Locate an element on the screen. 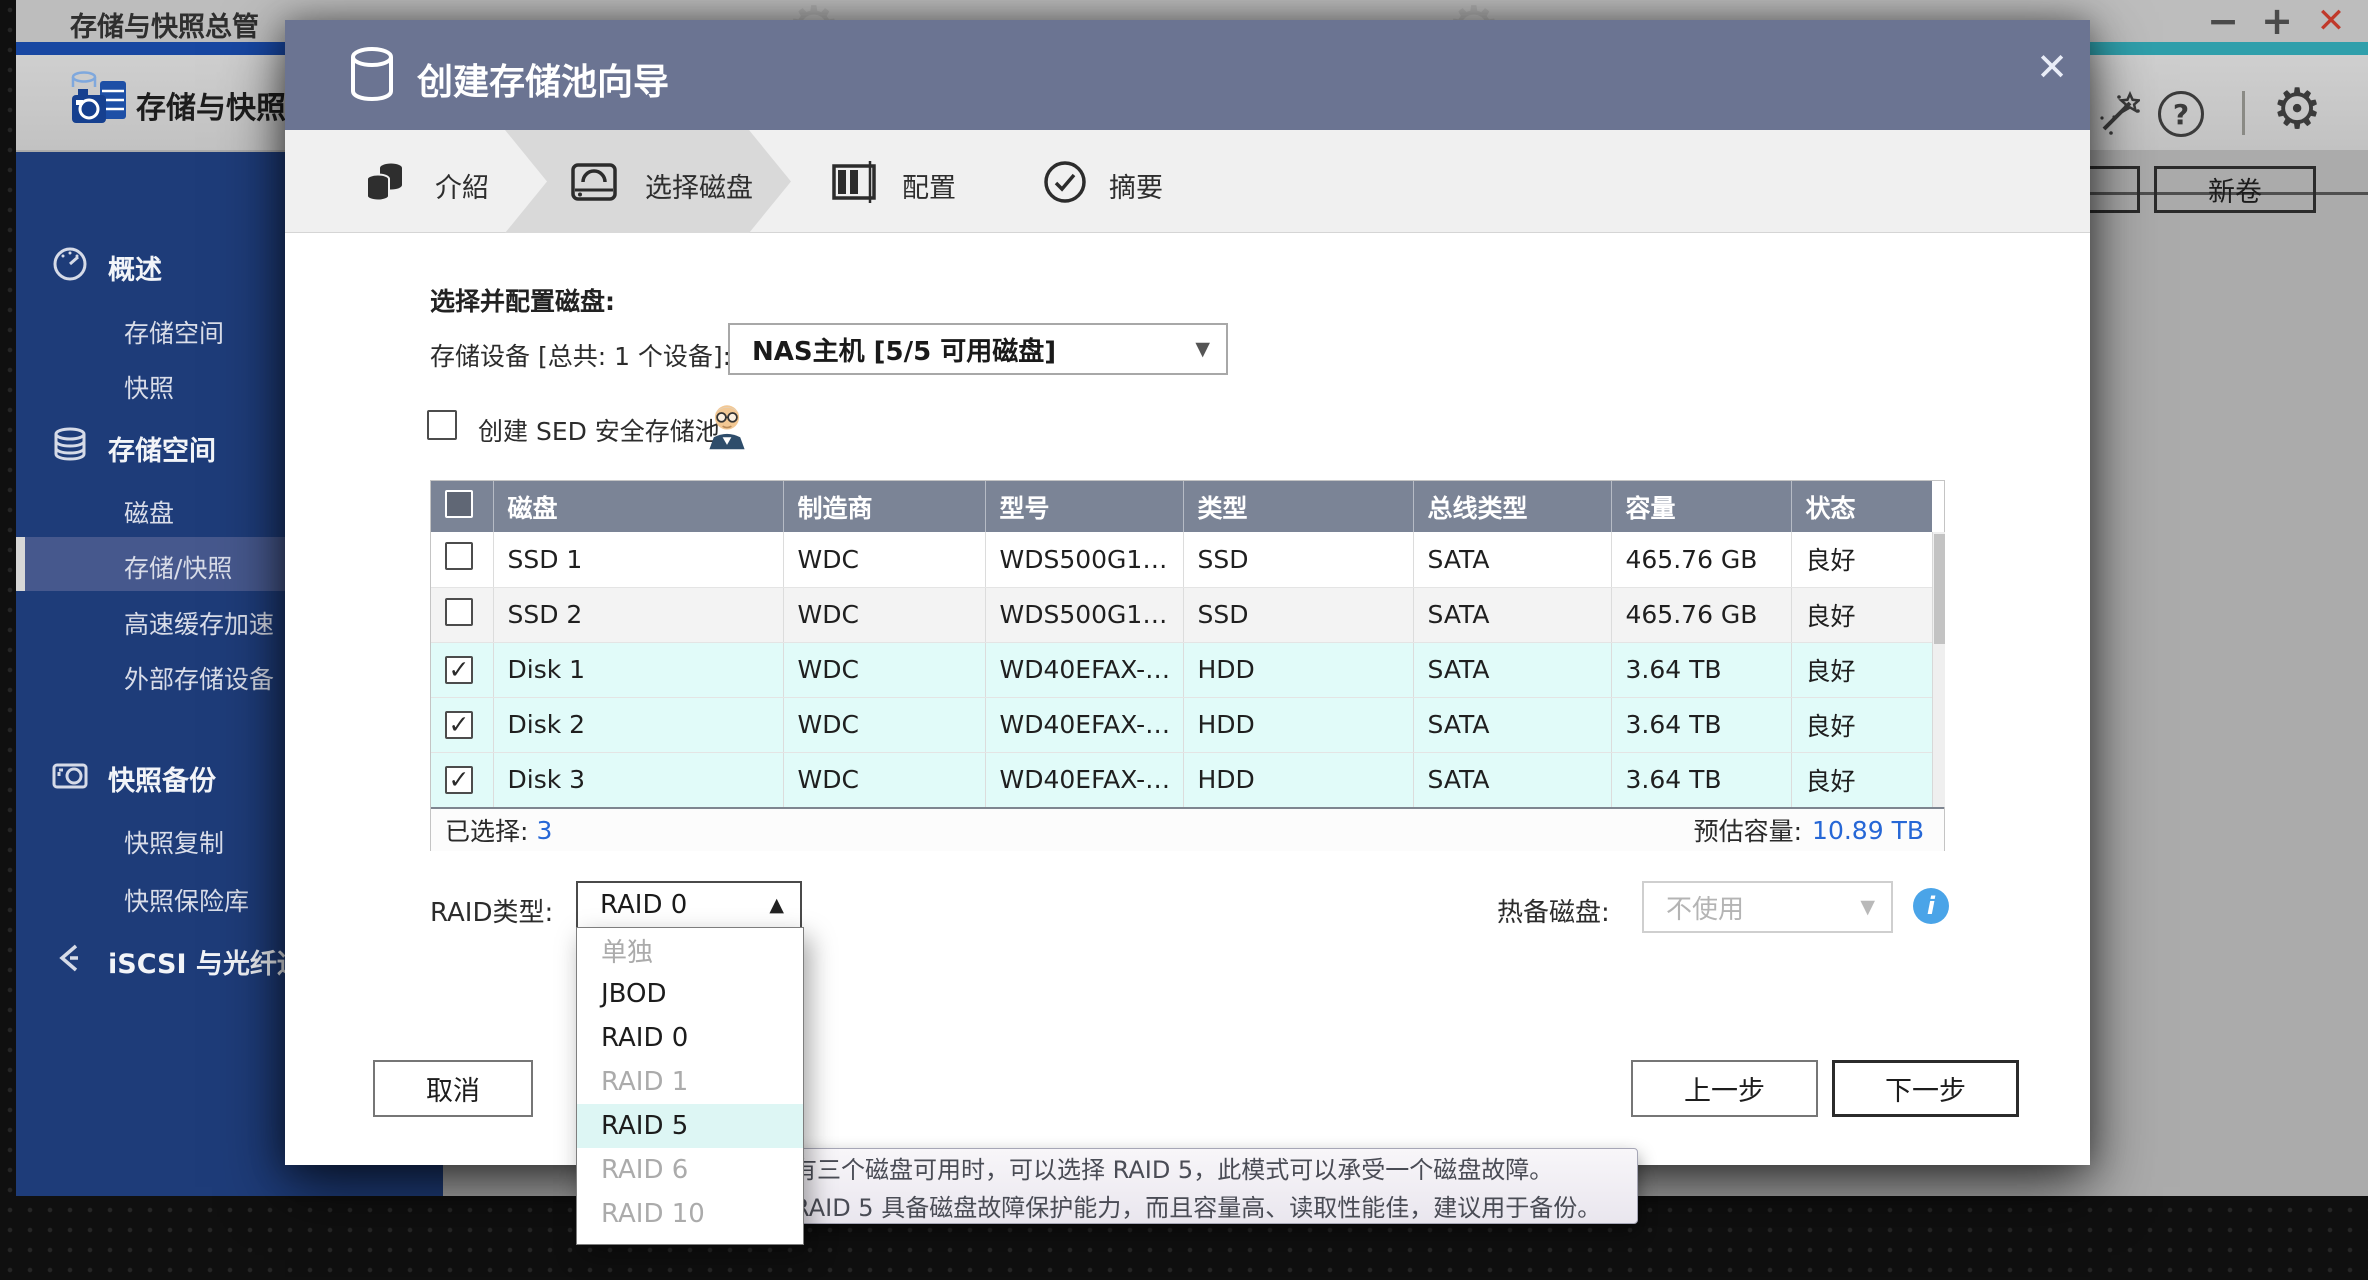 This screenshot has width=2368, height=1280. hot-spare-label: 热备磁盘: is located at coordinates (1553, 913).